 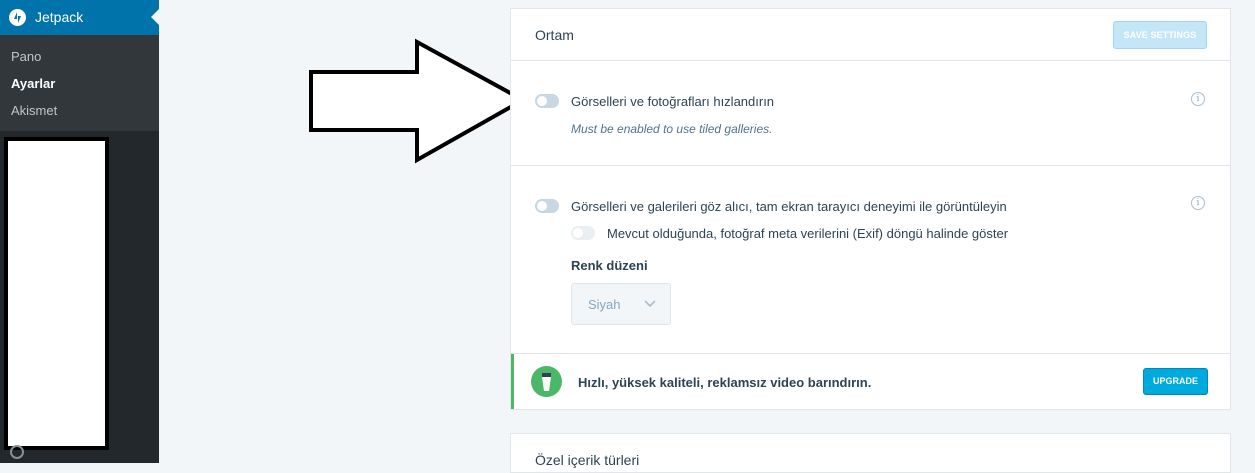 What do you see at coordinates (56, 293) in the screenshot?
I see `redacted-area` at bounding box center [56, 293].